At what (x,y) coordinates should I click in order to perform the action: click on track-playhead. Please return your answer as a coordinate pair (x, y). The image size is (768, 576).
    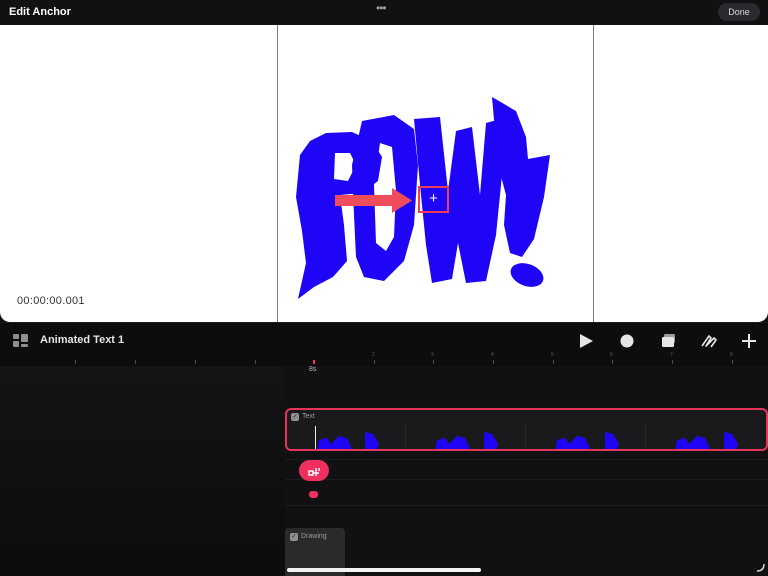
    Looking at the image, I should click on (315, 437).